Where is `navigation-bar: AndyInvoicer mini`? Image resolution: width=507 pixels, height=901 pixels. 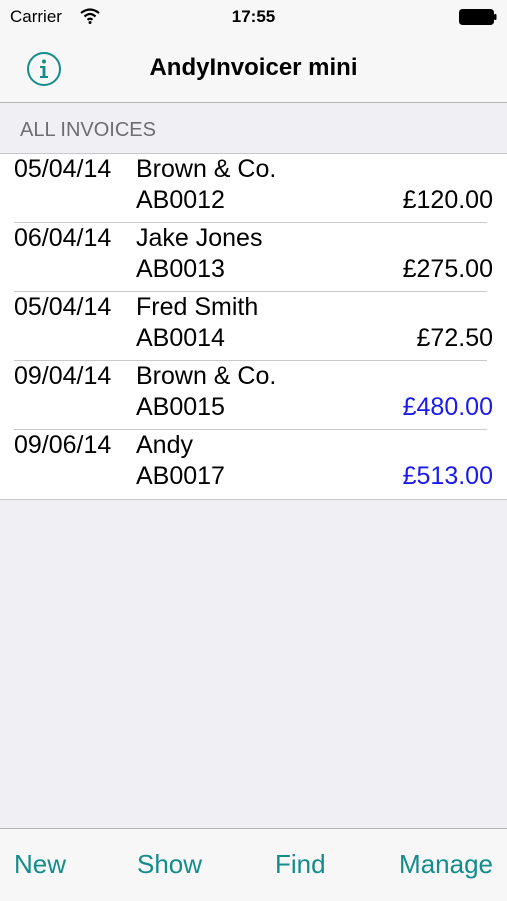 navigation-bar: AndyInvoicer mini is located at coordinates (253, 69).